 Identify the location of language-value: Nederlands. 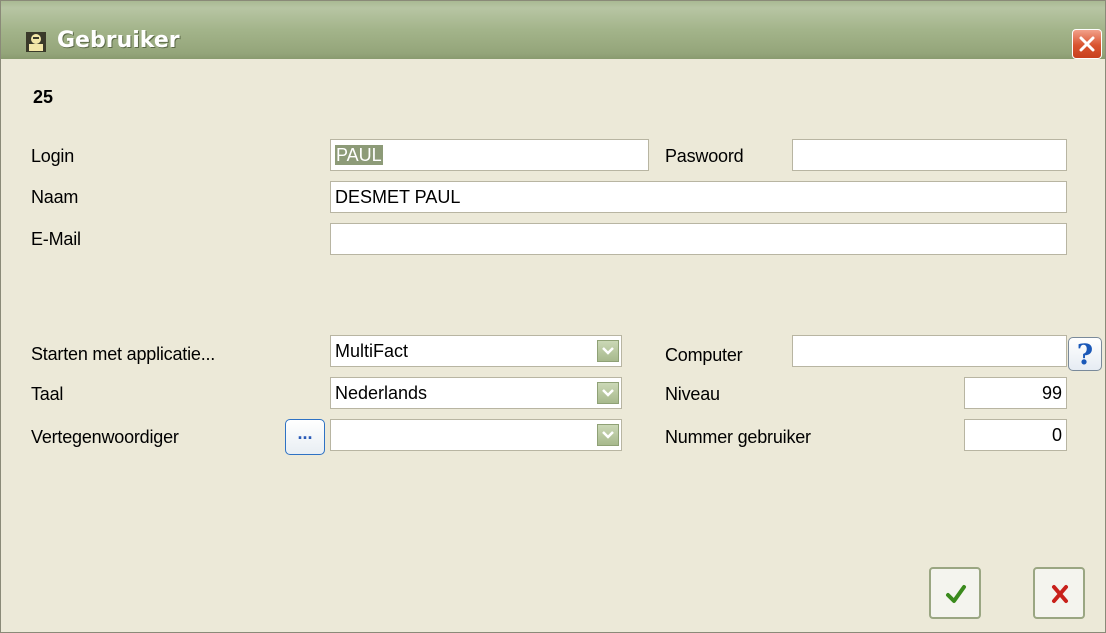
(381, 393).